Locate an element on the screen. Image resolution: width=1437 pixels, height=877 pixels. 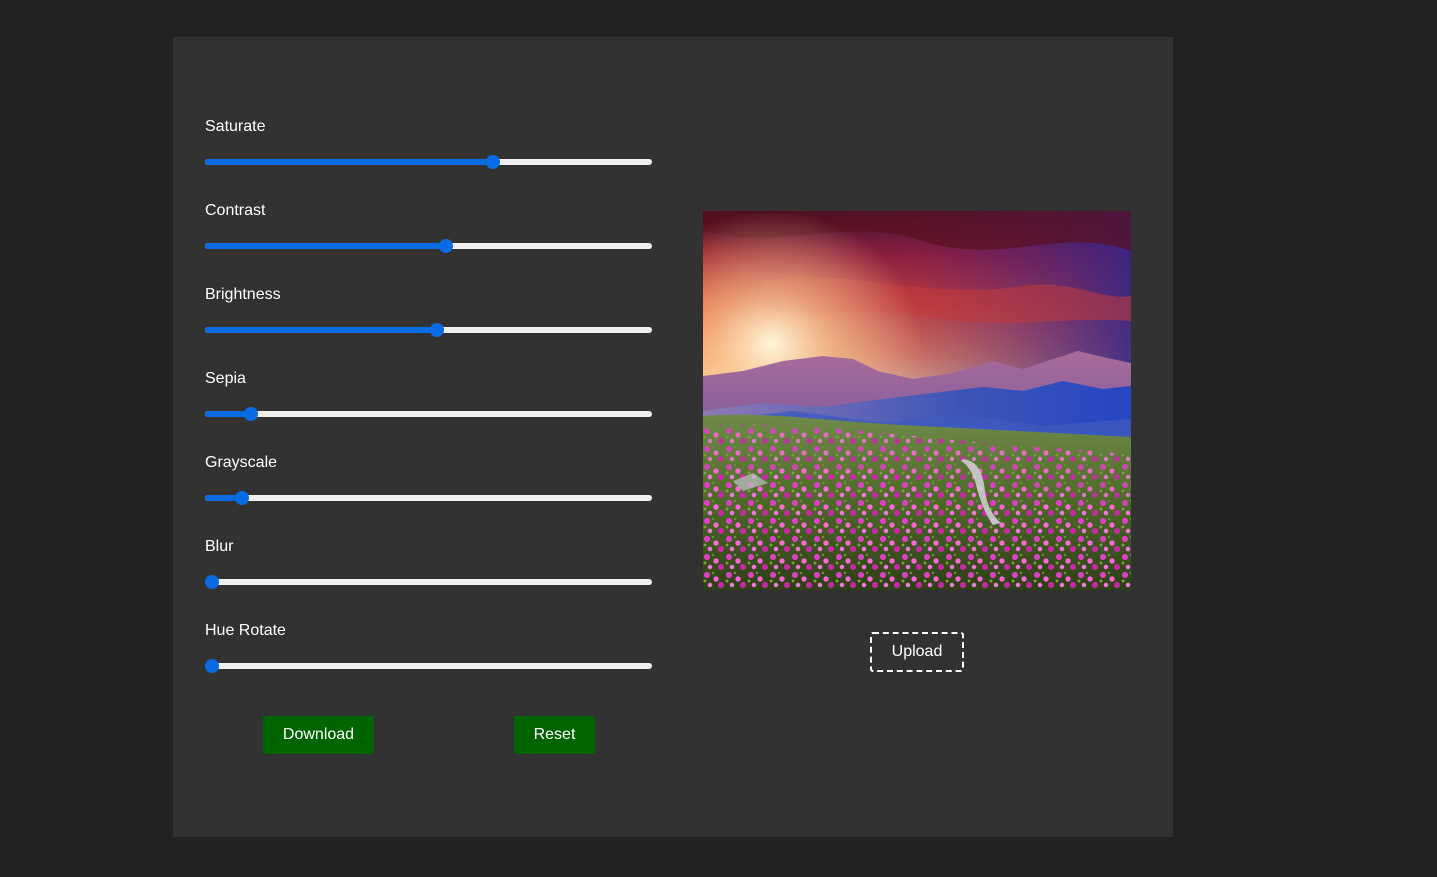
sepia-slider is located at coordinates (428, 414).